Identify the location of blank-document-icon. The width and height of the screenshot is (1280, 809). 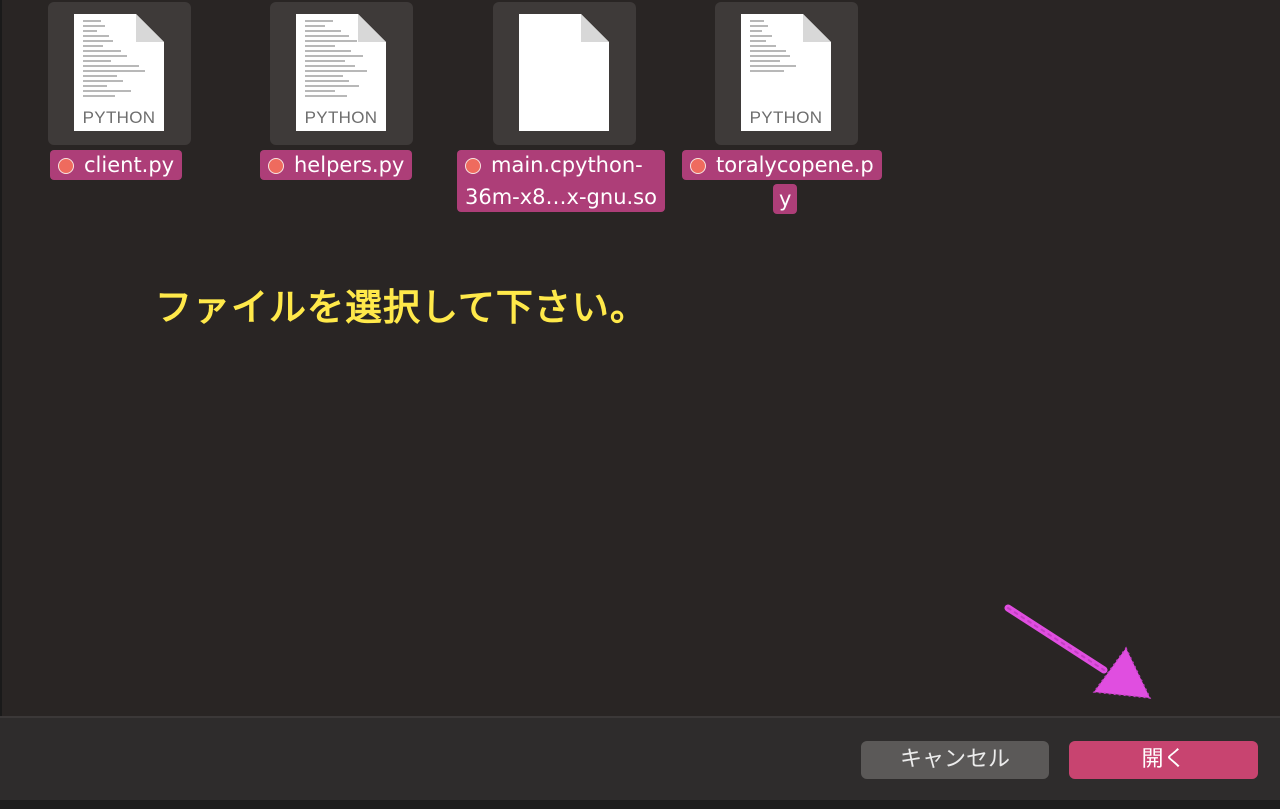
(564, 72).